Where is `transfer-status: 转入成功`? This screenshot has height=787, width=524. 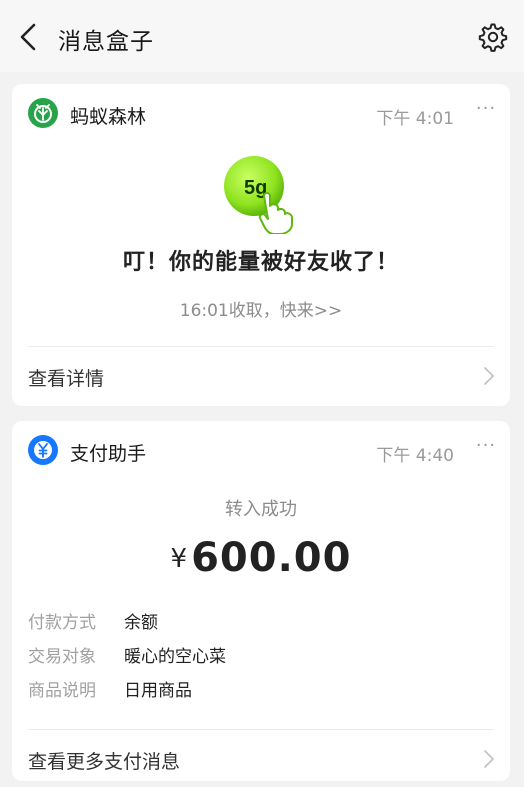
transfer-status: 转入成功 is located at coordinates (261, 509).